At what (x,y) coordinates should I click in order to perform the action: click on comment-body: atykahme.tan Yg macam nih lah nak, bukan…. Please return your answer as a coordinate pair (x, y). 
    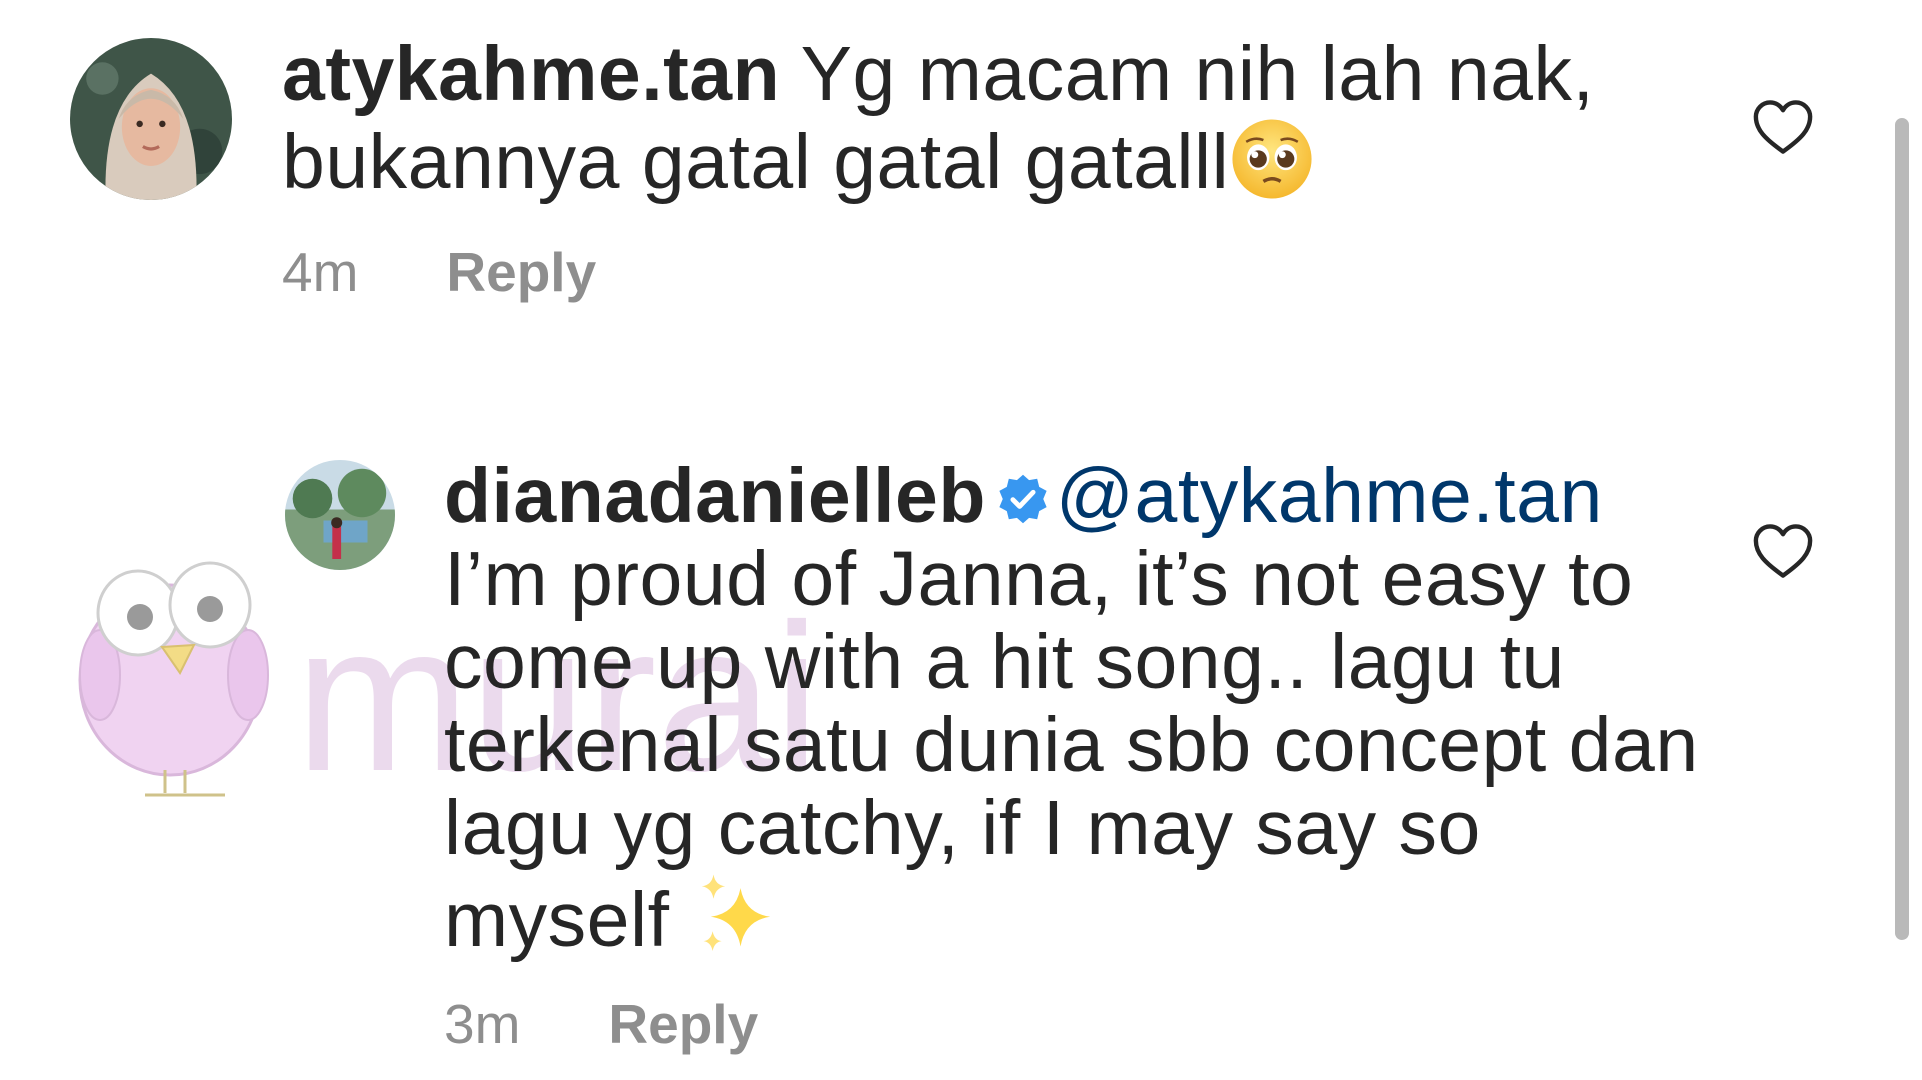
    Looking at the image, I should click on (1002, 118).